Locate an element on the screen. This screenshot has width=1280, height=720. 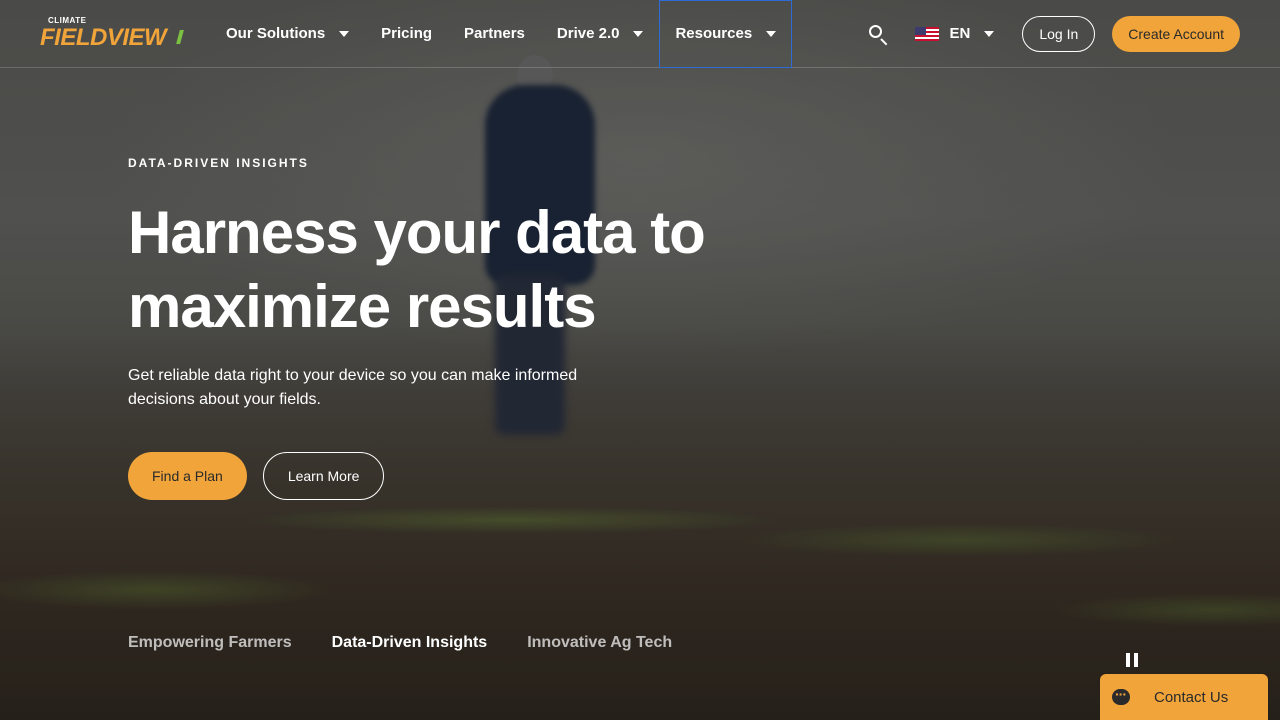
nav-label: Resources is located at coordinates (714, 33).